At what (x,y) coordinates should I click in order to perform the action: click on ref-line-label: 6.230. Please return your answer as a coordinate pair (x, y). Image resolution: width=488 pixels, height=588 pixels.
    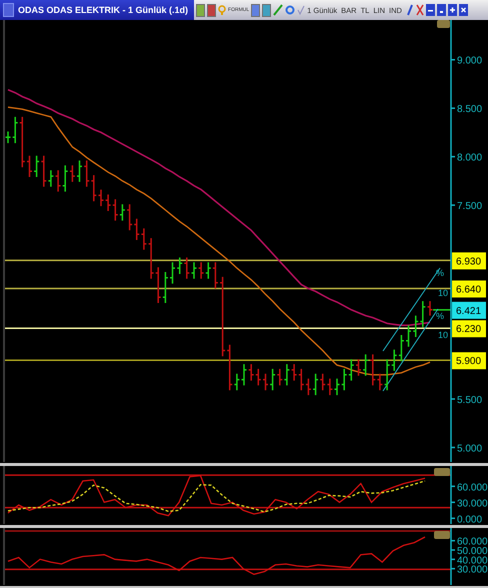
    Looking at the image, I should click on (469, 330).